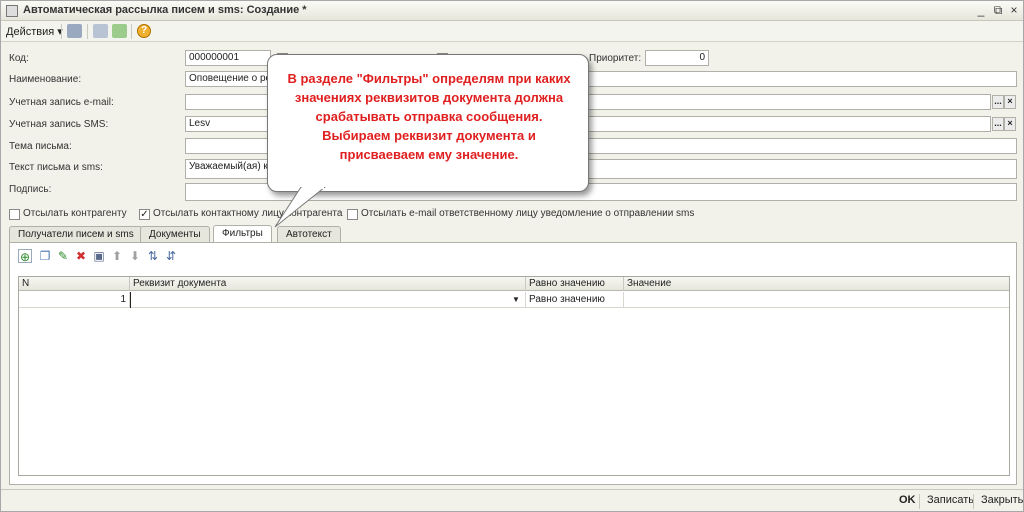 The width and height of the screenshot is (1024, 512). I want to click on value-cell, so click(816, 300).